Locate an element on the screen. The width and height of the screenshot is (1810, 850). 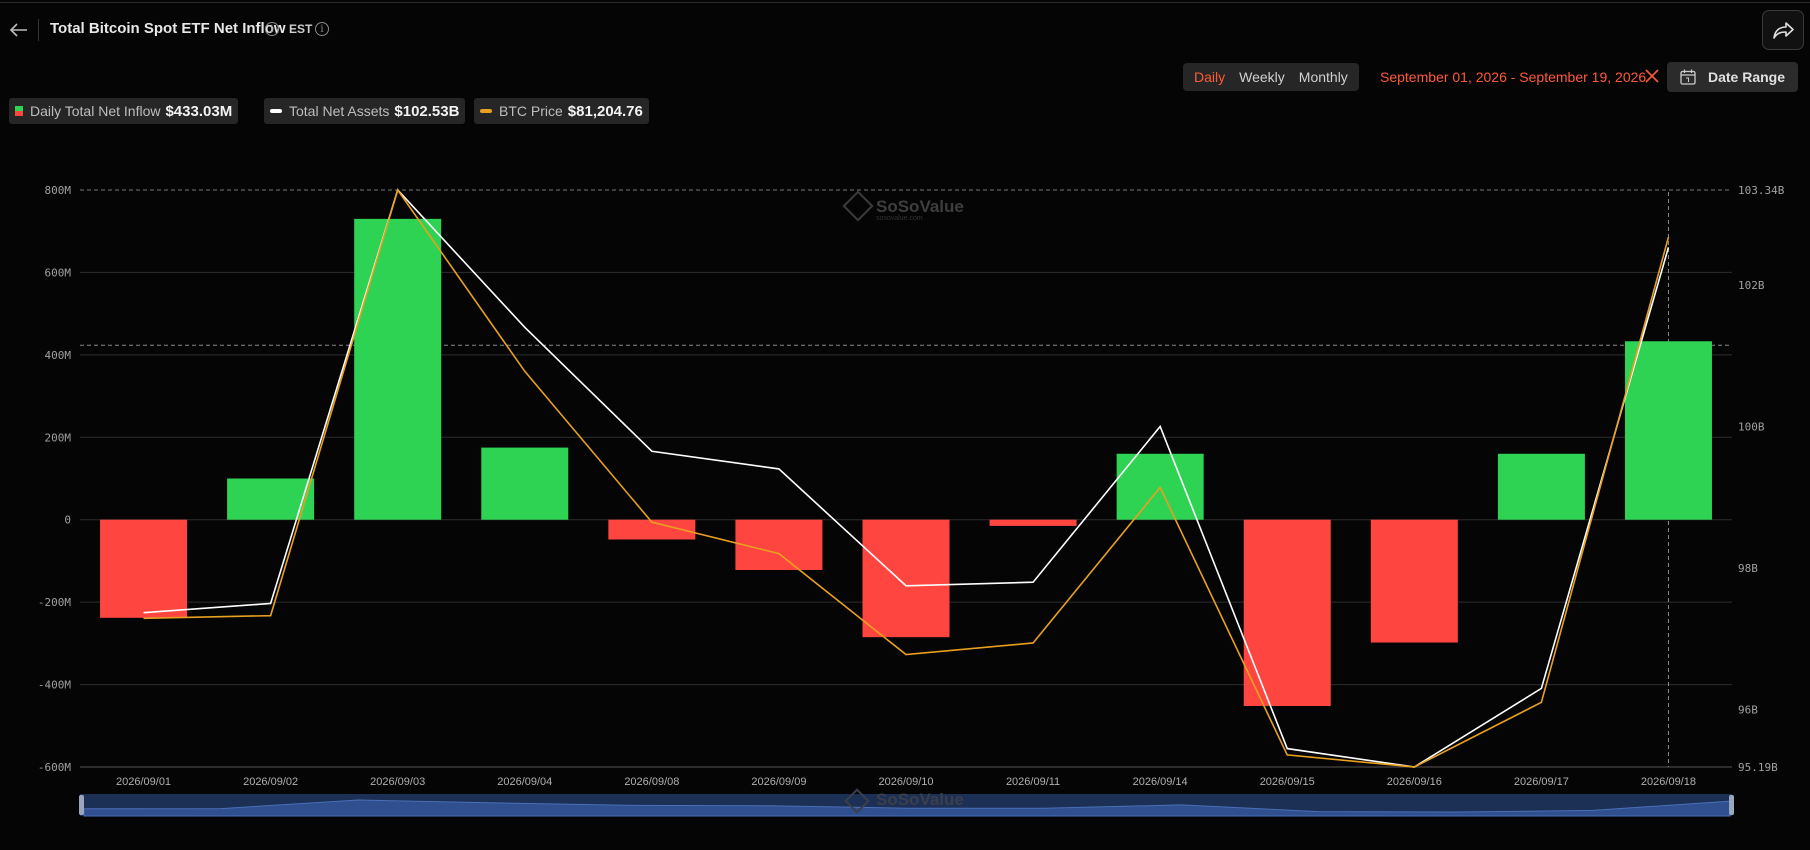
x-tick-label: 2026/09/10 is located at coordinates (905, 782).